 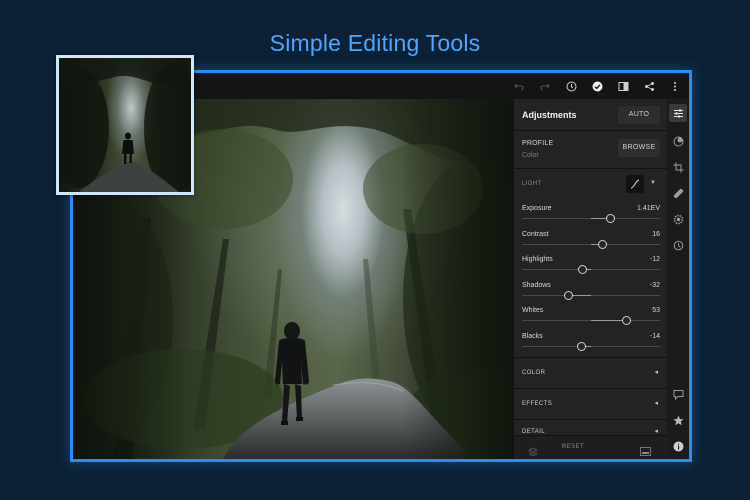 What do you see at coordinates (655, 336) in the screenshot?
I see `slider-value: -14` at bounding box center [655, 336].